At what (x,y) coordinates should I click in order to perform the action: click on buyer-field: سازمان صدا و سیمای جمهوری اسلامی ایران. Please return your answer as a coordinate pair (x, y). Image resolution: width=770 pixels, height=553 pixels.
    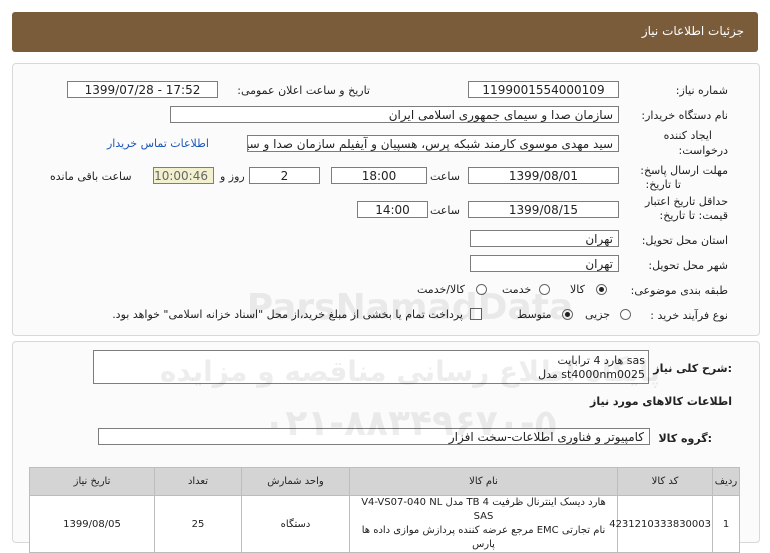
    Looking at the image, I should click on (394, 114).